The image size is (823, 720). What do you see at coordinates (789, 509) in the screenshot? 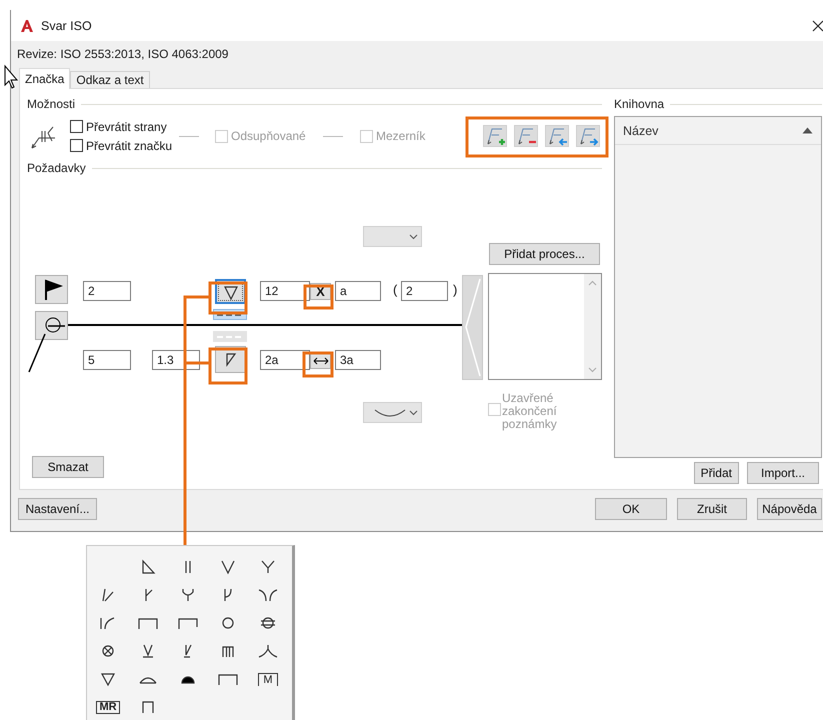
I see `dialog-button: Nápověda` at bounding box center [789, 509].